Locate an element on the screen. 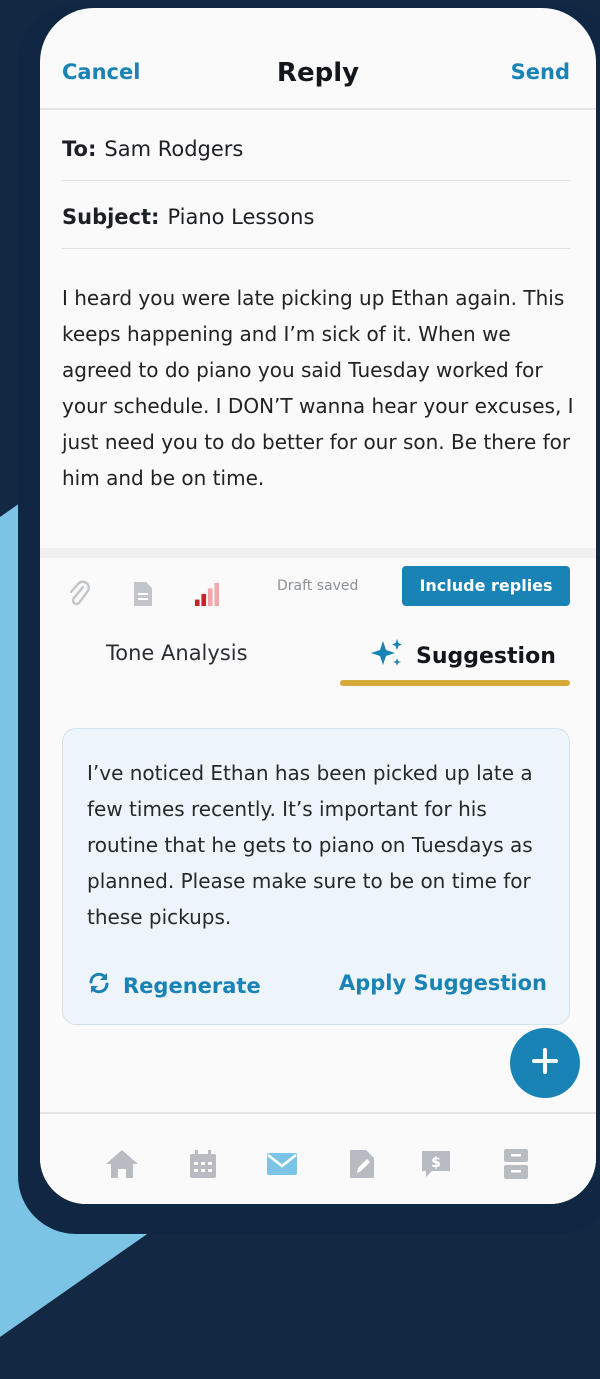 The image size is (600, 1379). tab-suggestion: Suggestion is located at coordinates (463, 656).